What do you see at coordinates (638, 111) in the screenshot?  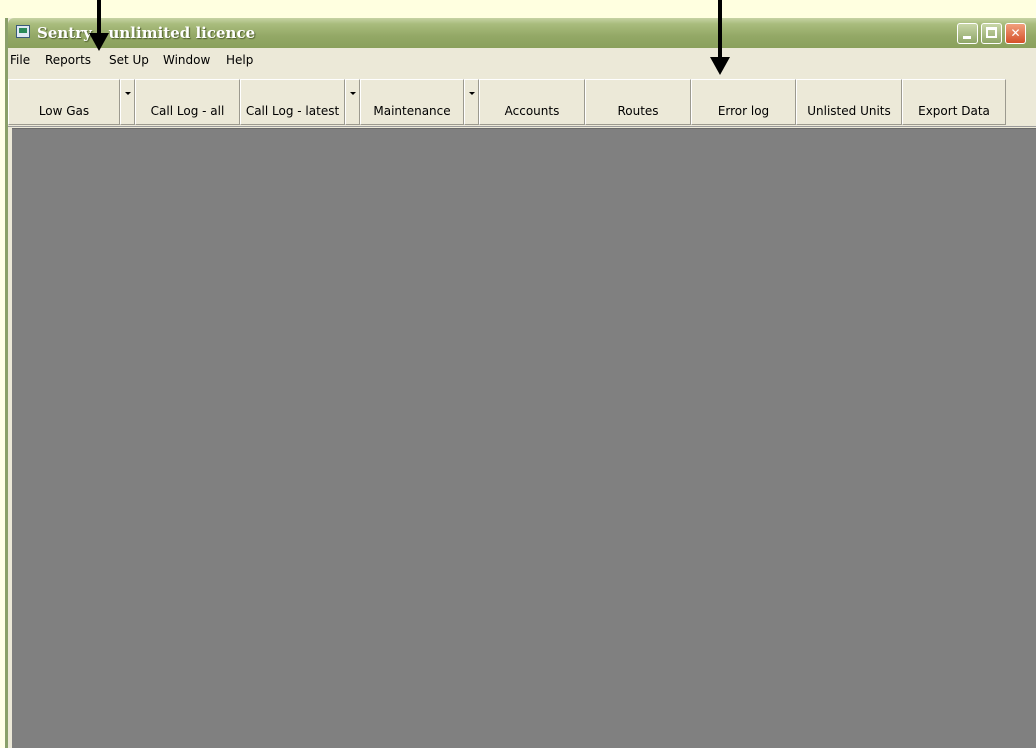 I see `routes-label: Routes` at bounding box center [638, 111].